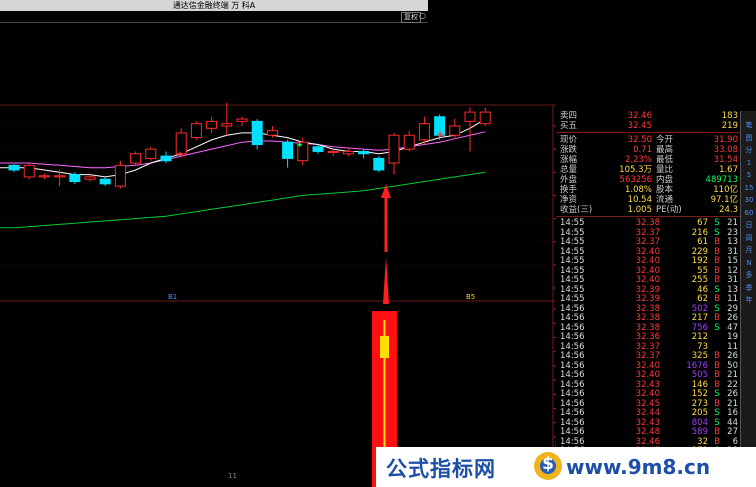 The image size is (756, 487). I want to click on period-button: 30, so click(748, 200).